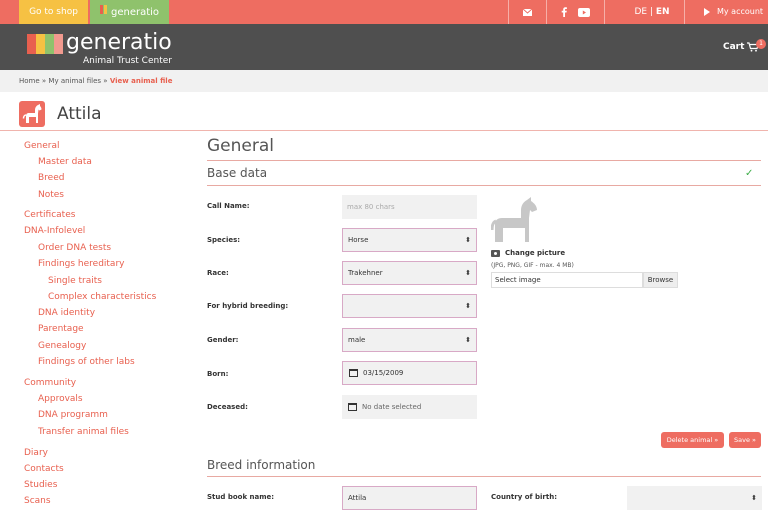 The width and height of the screenshot is (768, 512). Describe the element at coordinates (65, 162) in the screenshot. I see `sidebar-item-master-data: Master data` at that location.